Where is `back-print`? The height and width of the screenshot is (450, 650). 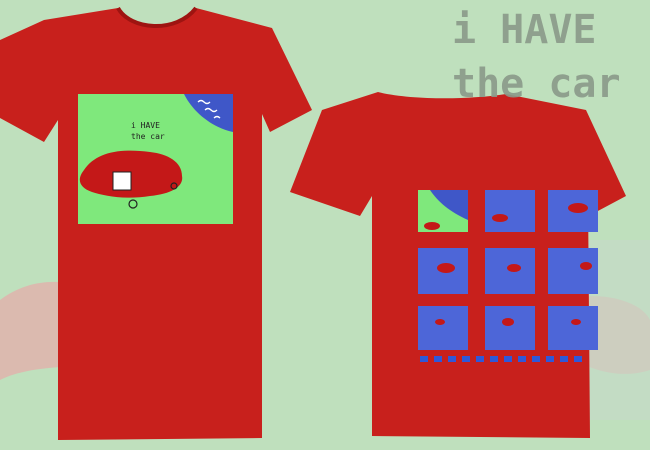 back-print is located at coordinates (508, 276).